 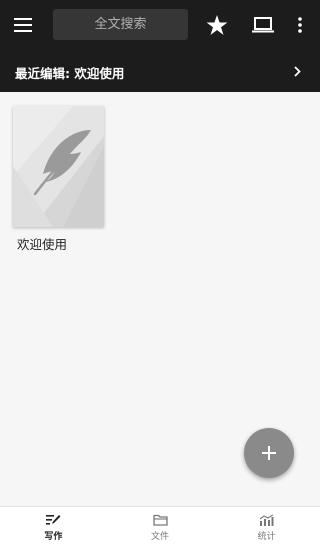 I want to click on nav-item-files: 文件, so click(x=160, y=527).